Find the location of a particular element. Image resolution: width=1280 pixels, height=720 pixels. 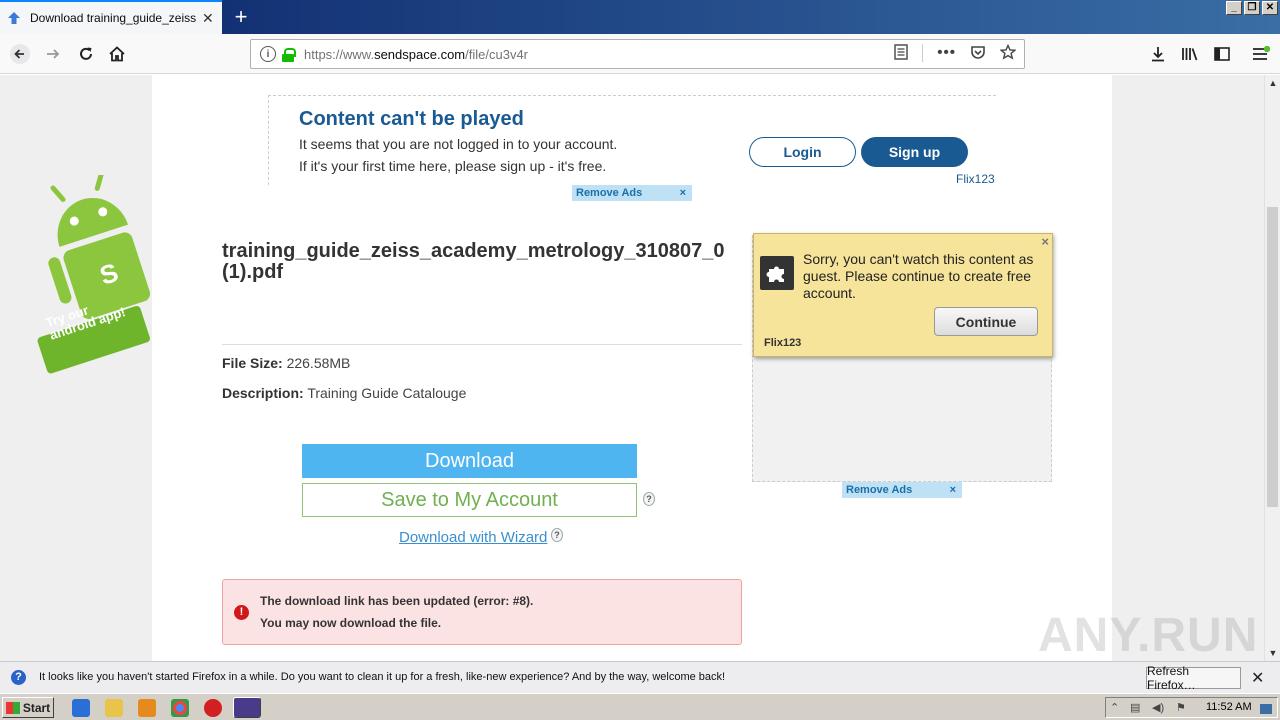

file-size-value: 226.58MB is located at coordinates (318, 363).